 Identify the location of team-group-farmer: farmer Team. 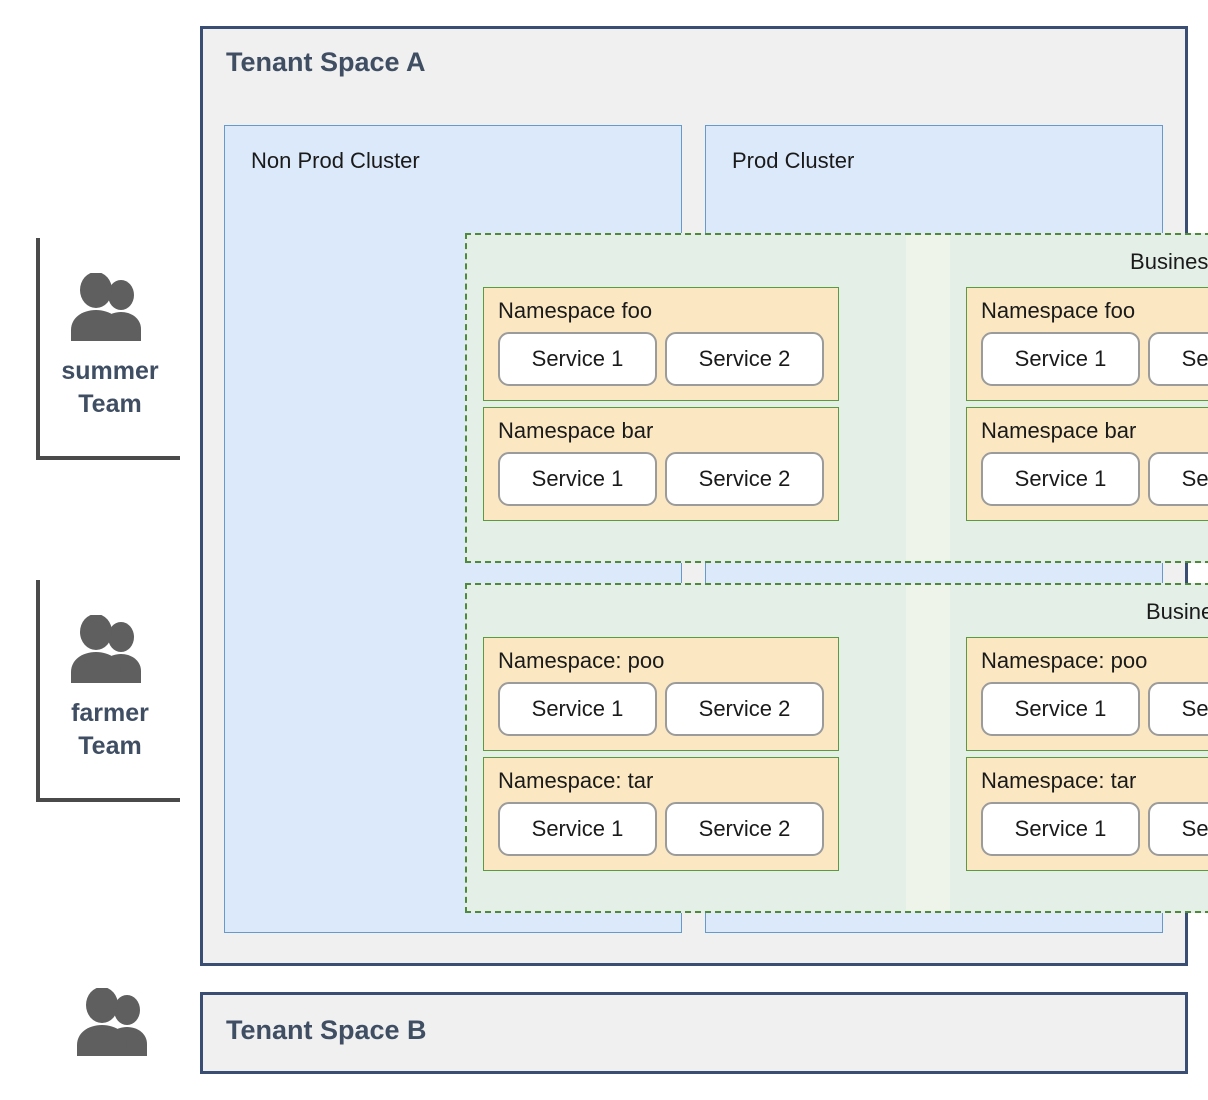
(108, 691).